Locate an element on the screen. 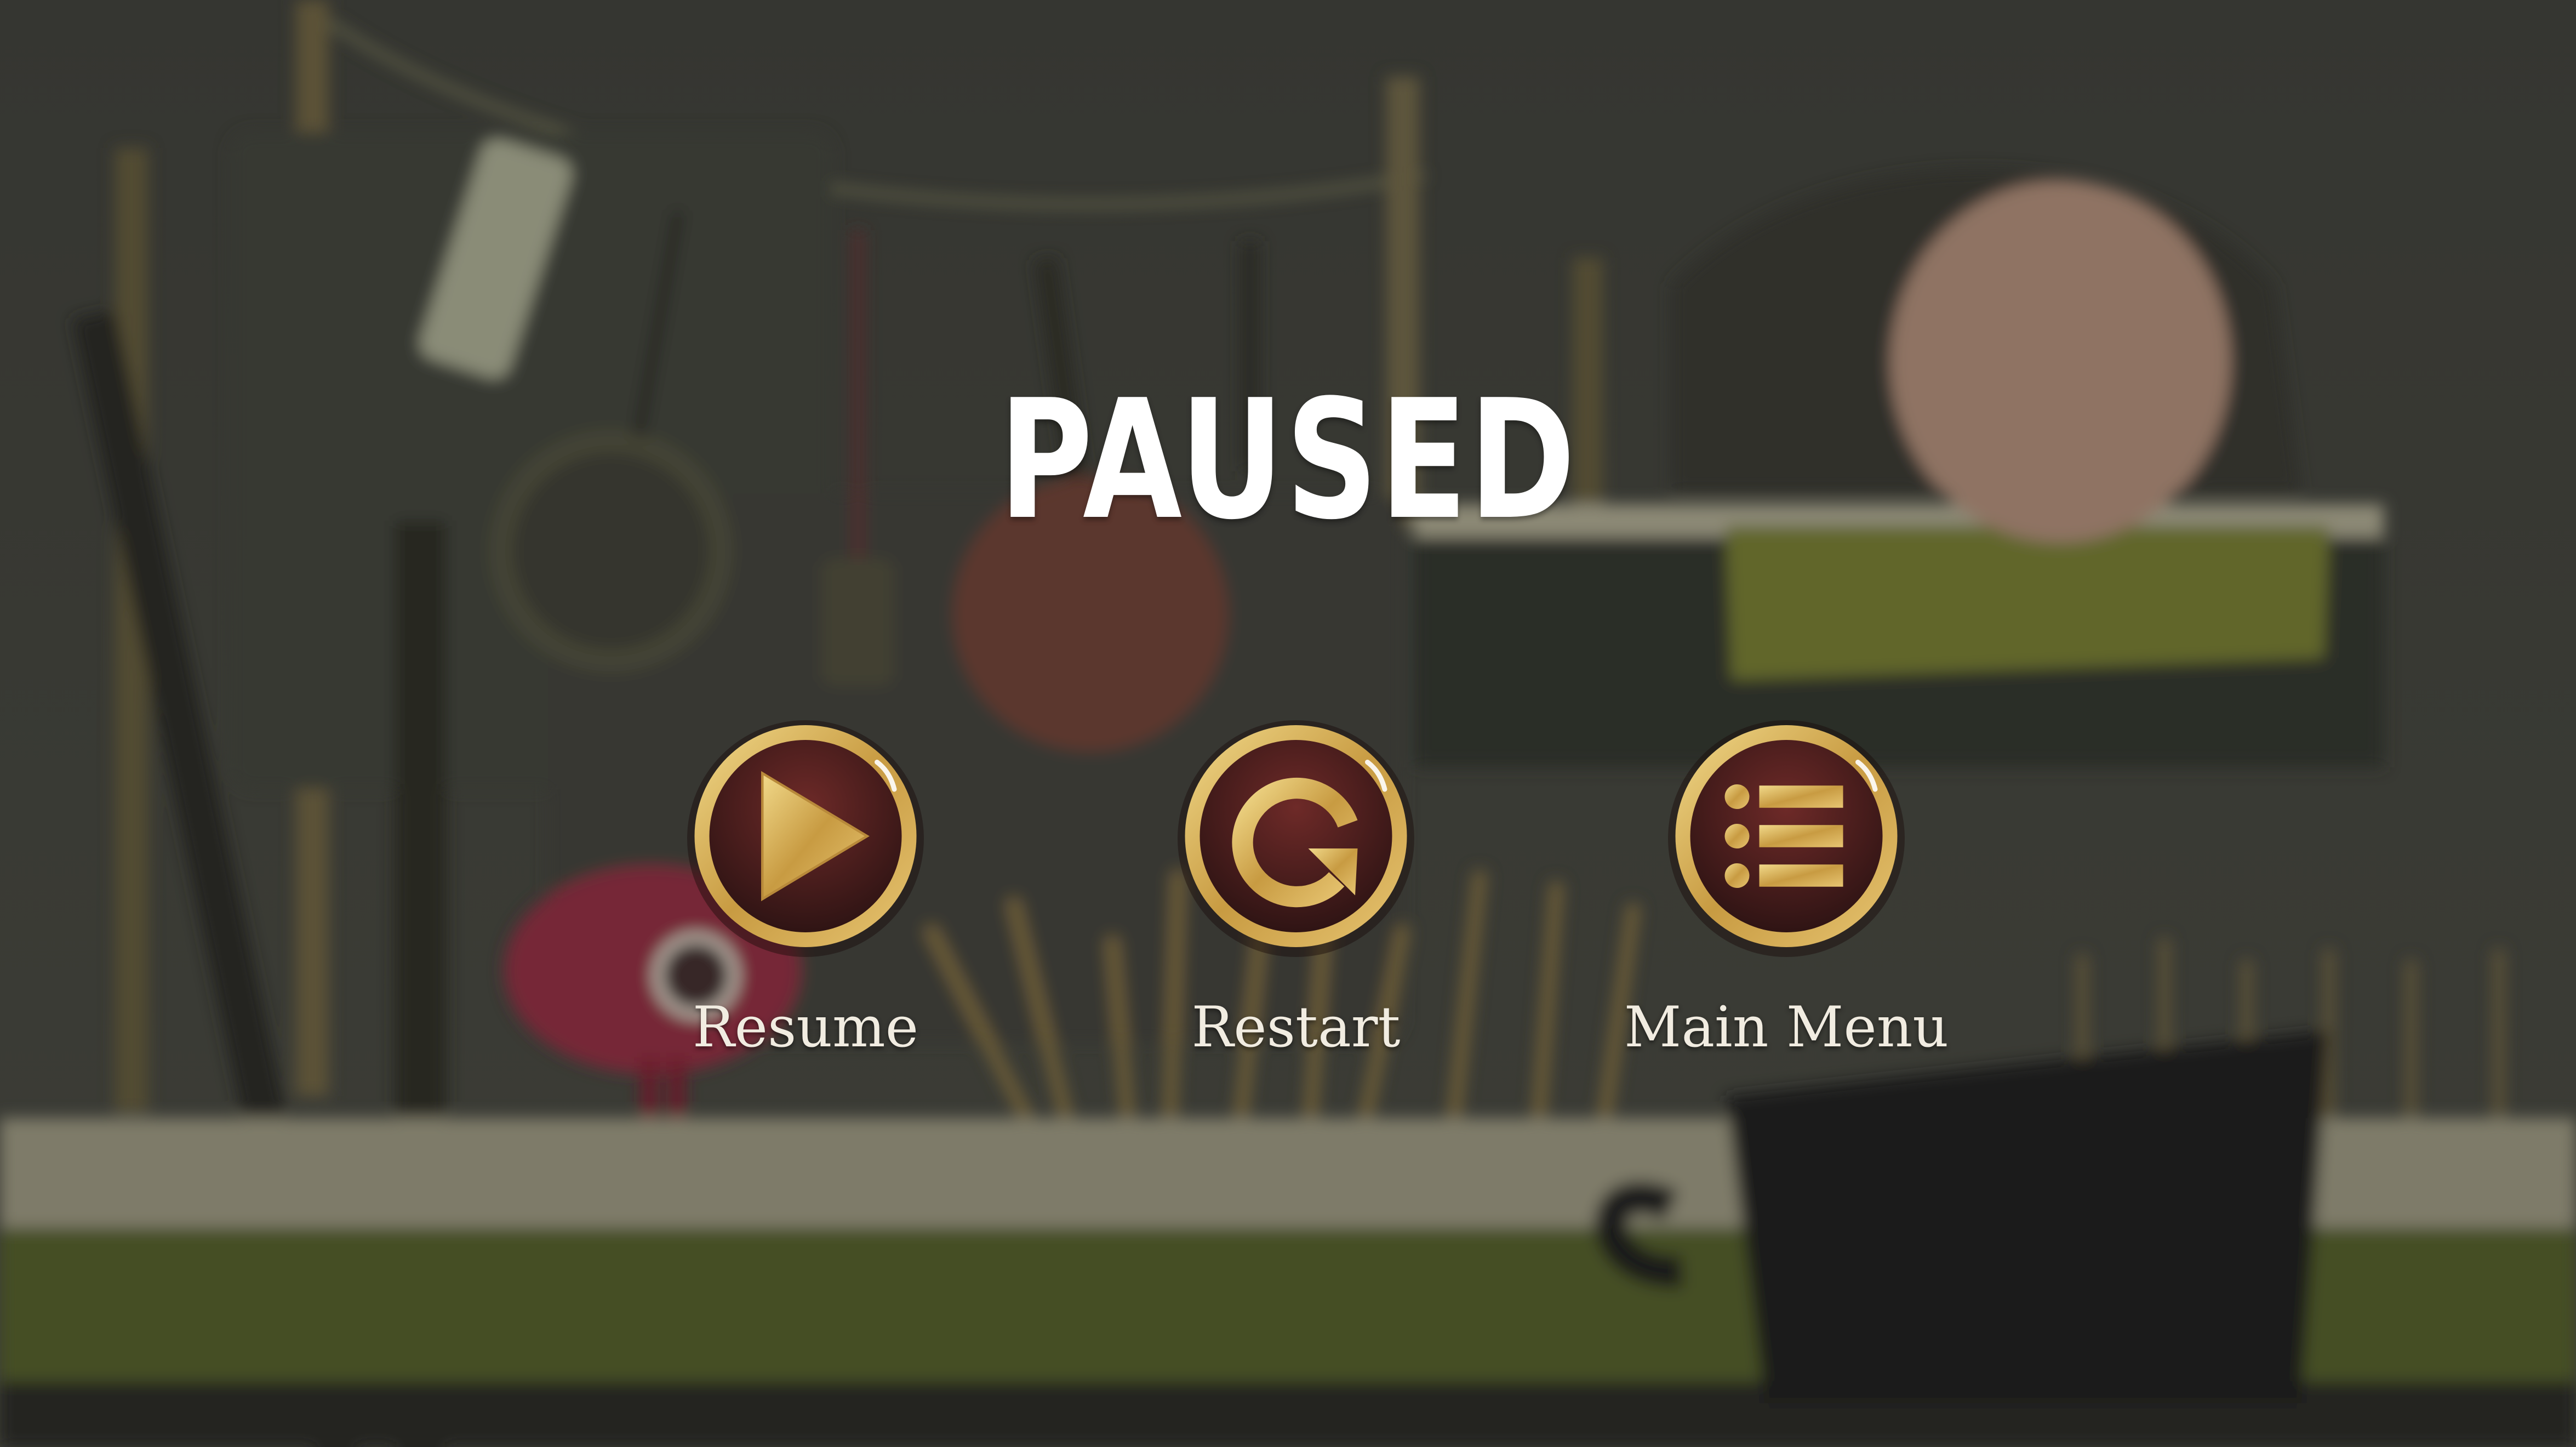 The width and height of the screenshot is (2576, 1447). resume-label: Resume is located at coordinates (805, 1027).